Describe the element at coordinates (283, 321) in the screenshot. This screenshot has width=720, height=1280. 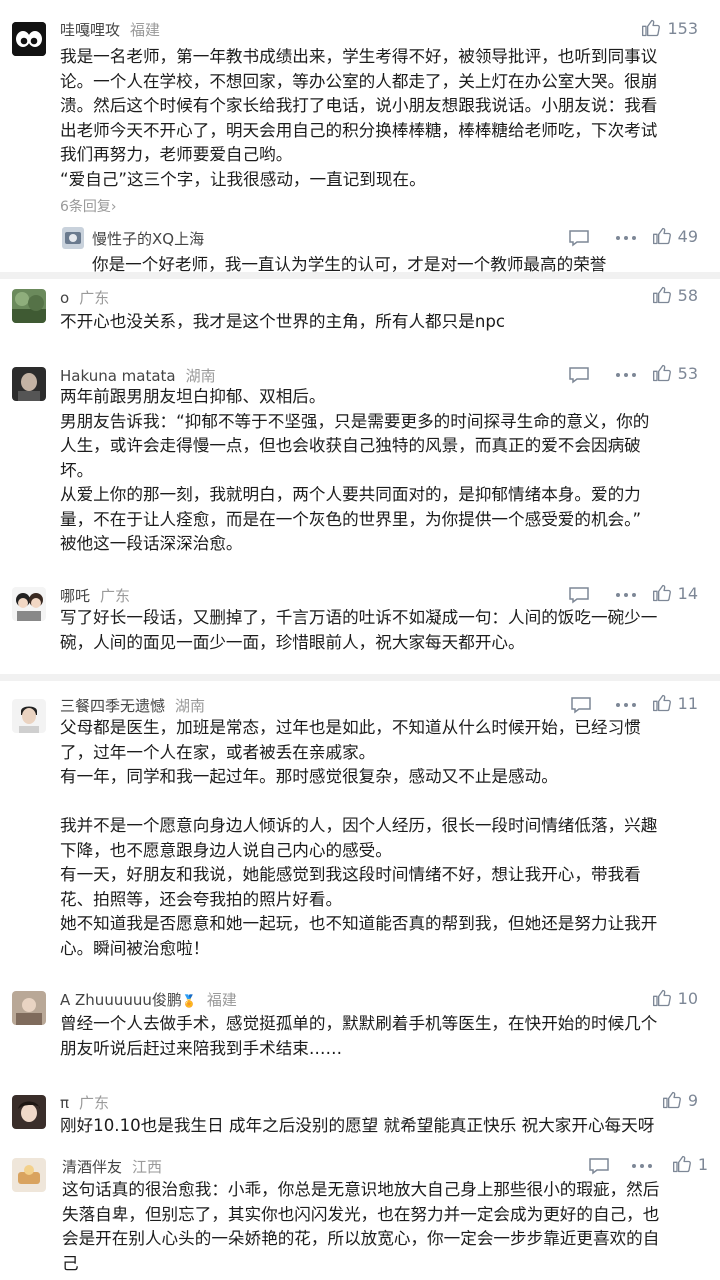
I see `comment-text: 不开心也没关系，我才是这个世界的主角，所有人都只是npc` at that location.